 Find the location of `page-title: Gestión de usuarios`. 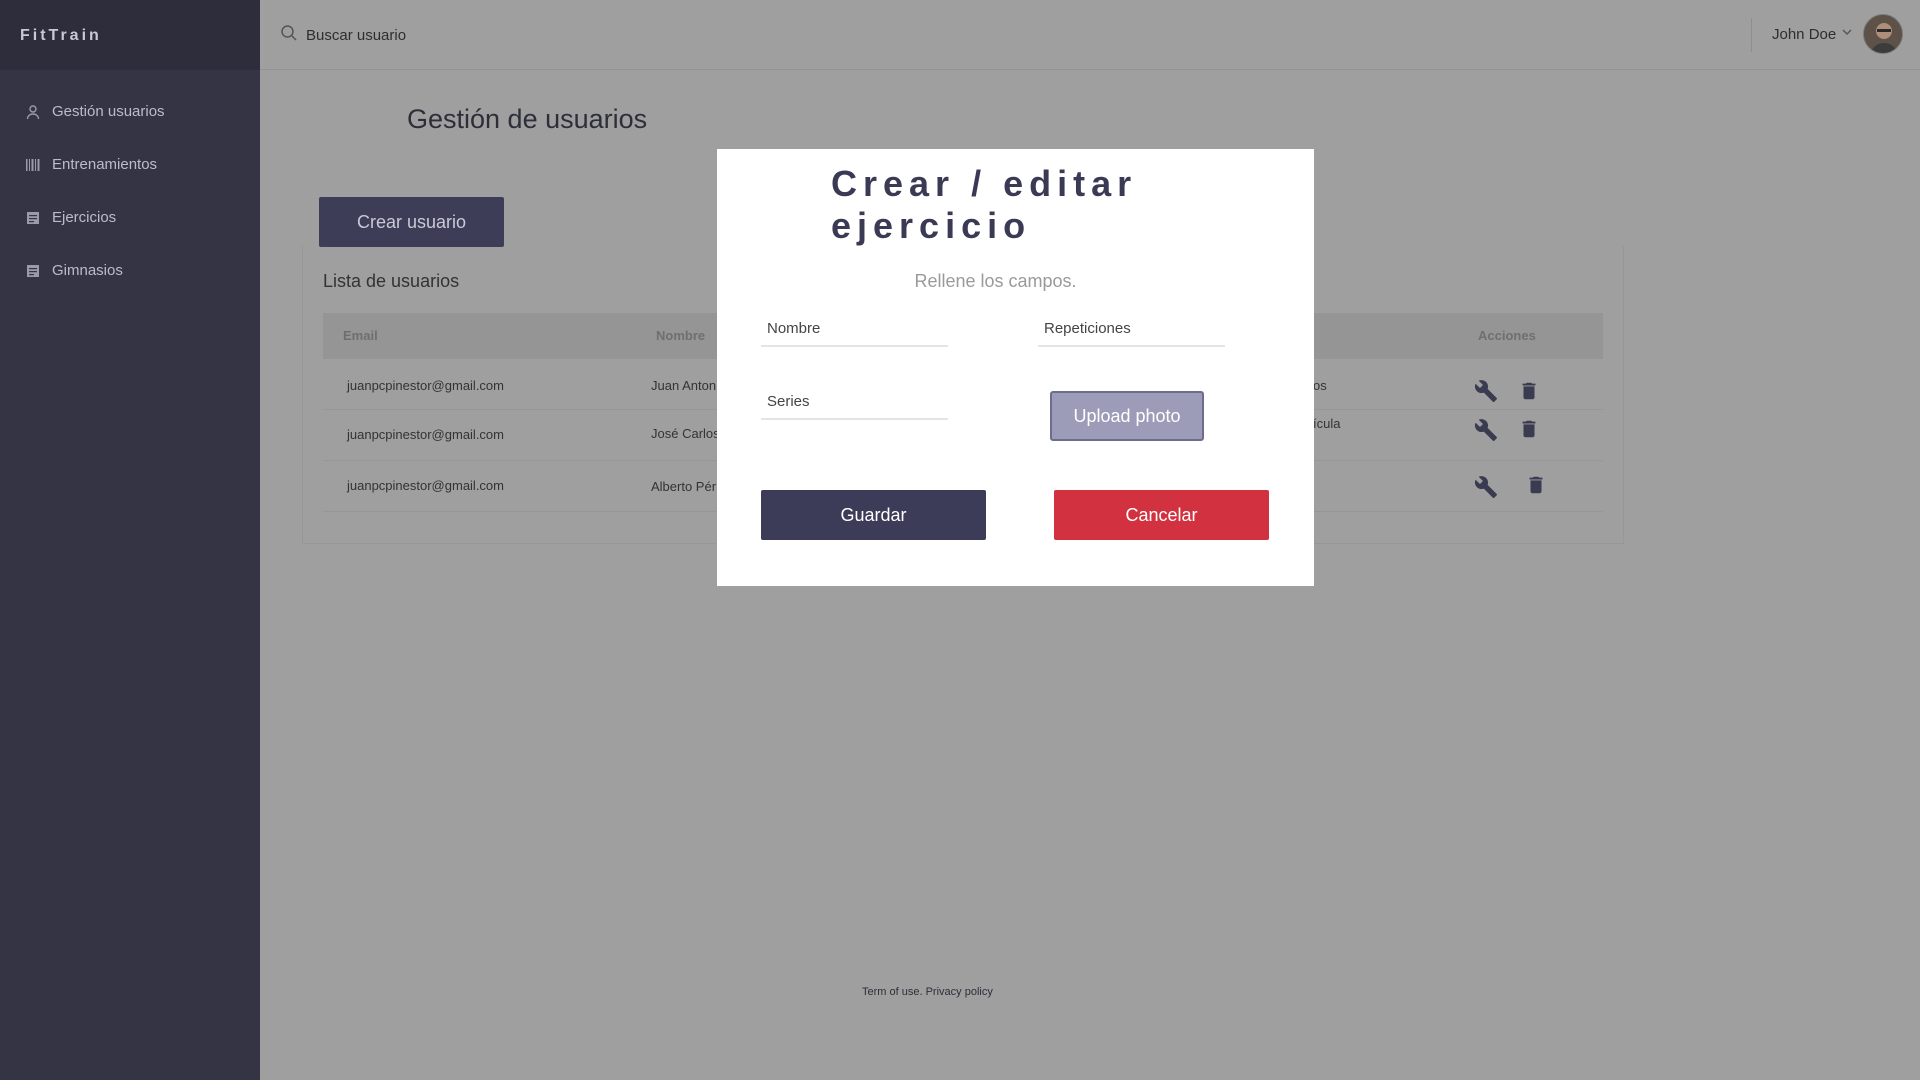

page-title: Gestión de usuarios is located at coordinates (527, 119).